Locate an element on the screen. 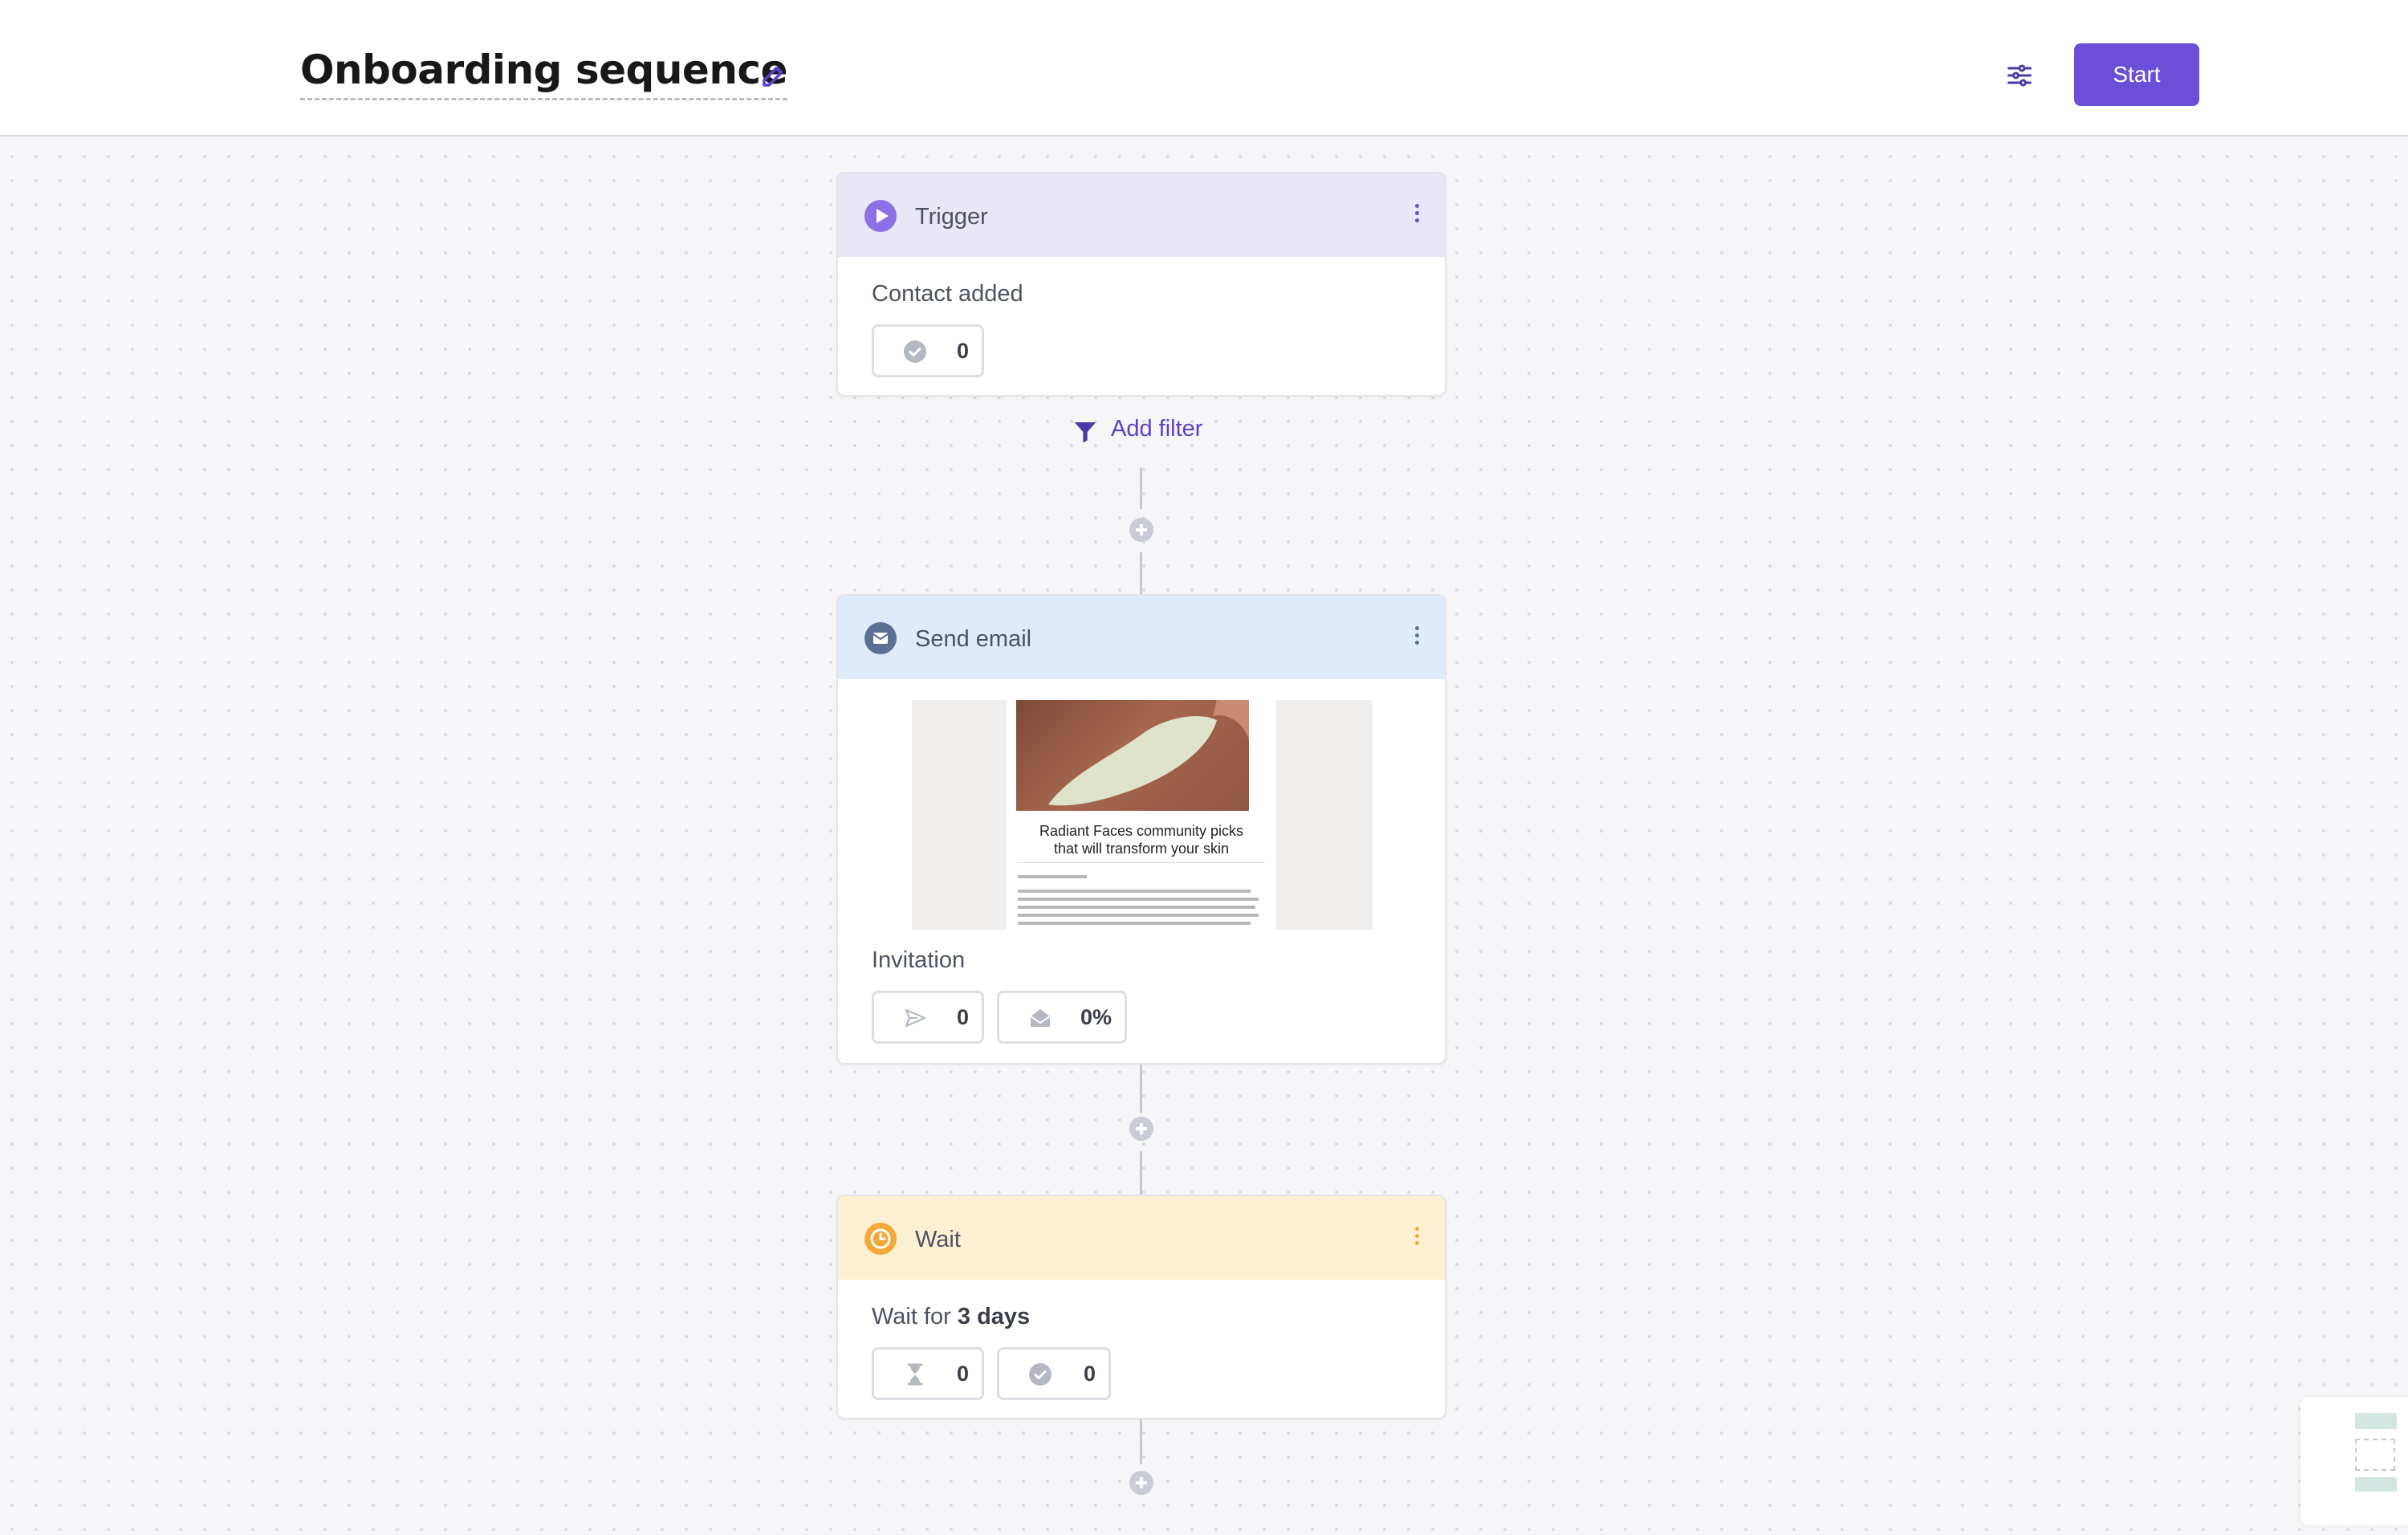 Image resolution: width=2408 pixels, height=1535 pixels. wait-duration: 3 days is located at coordinates (994, 1316).